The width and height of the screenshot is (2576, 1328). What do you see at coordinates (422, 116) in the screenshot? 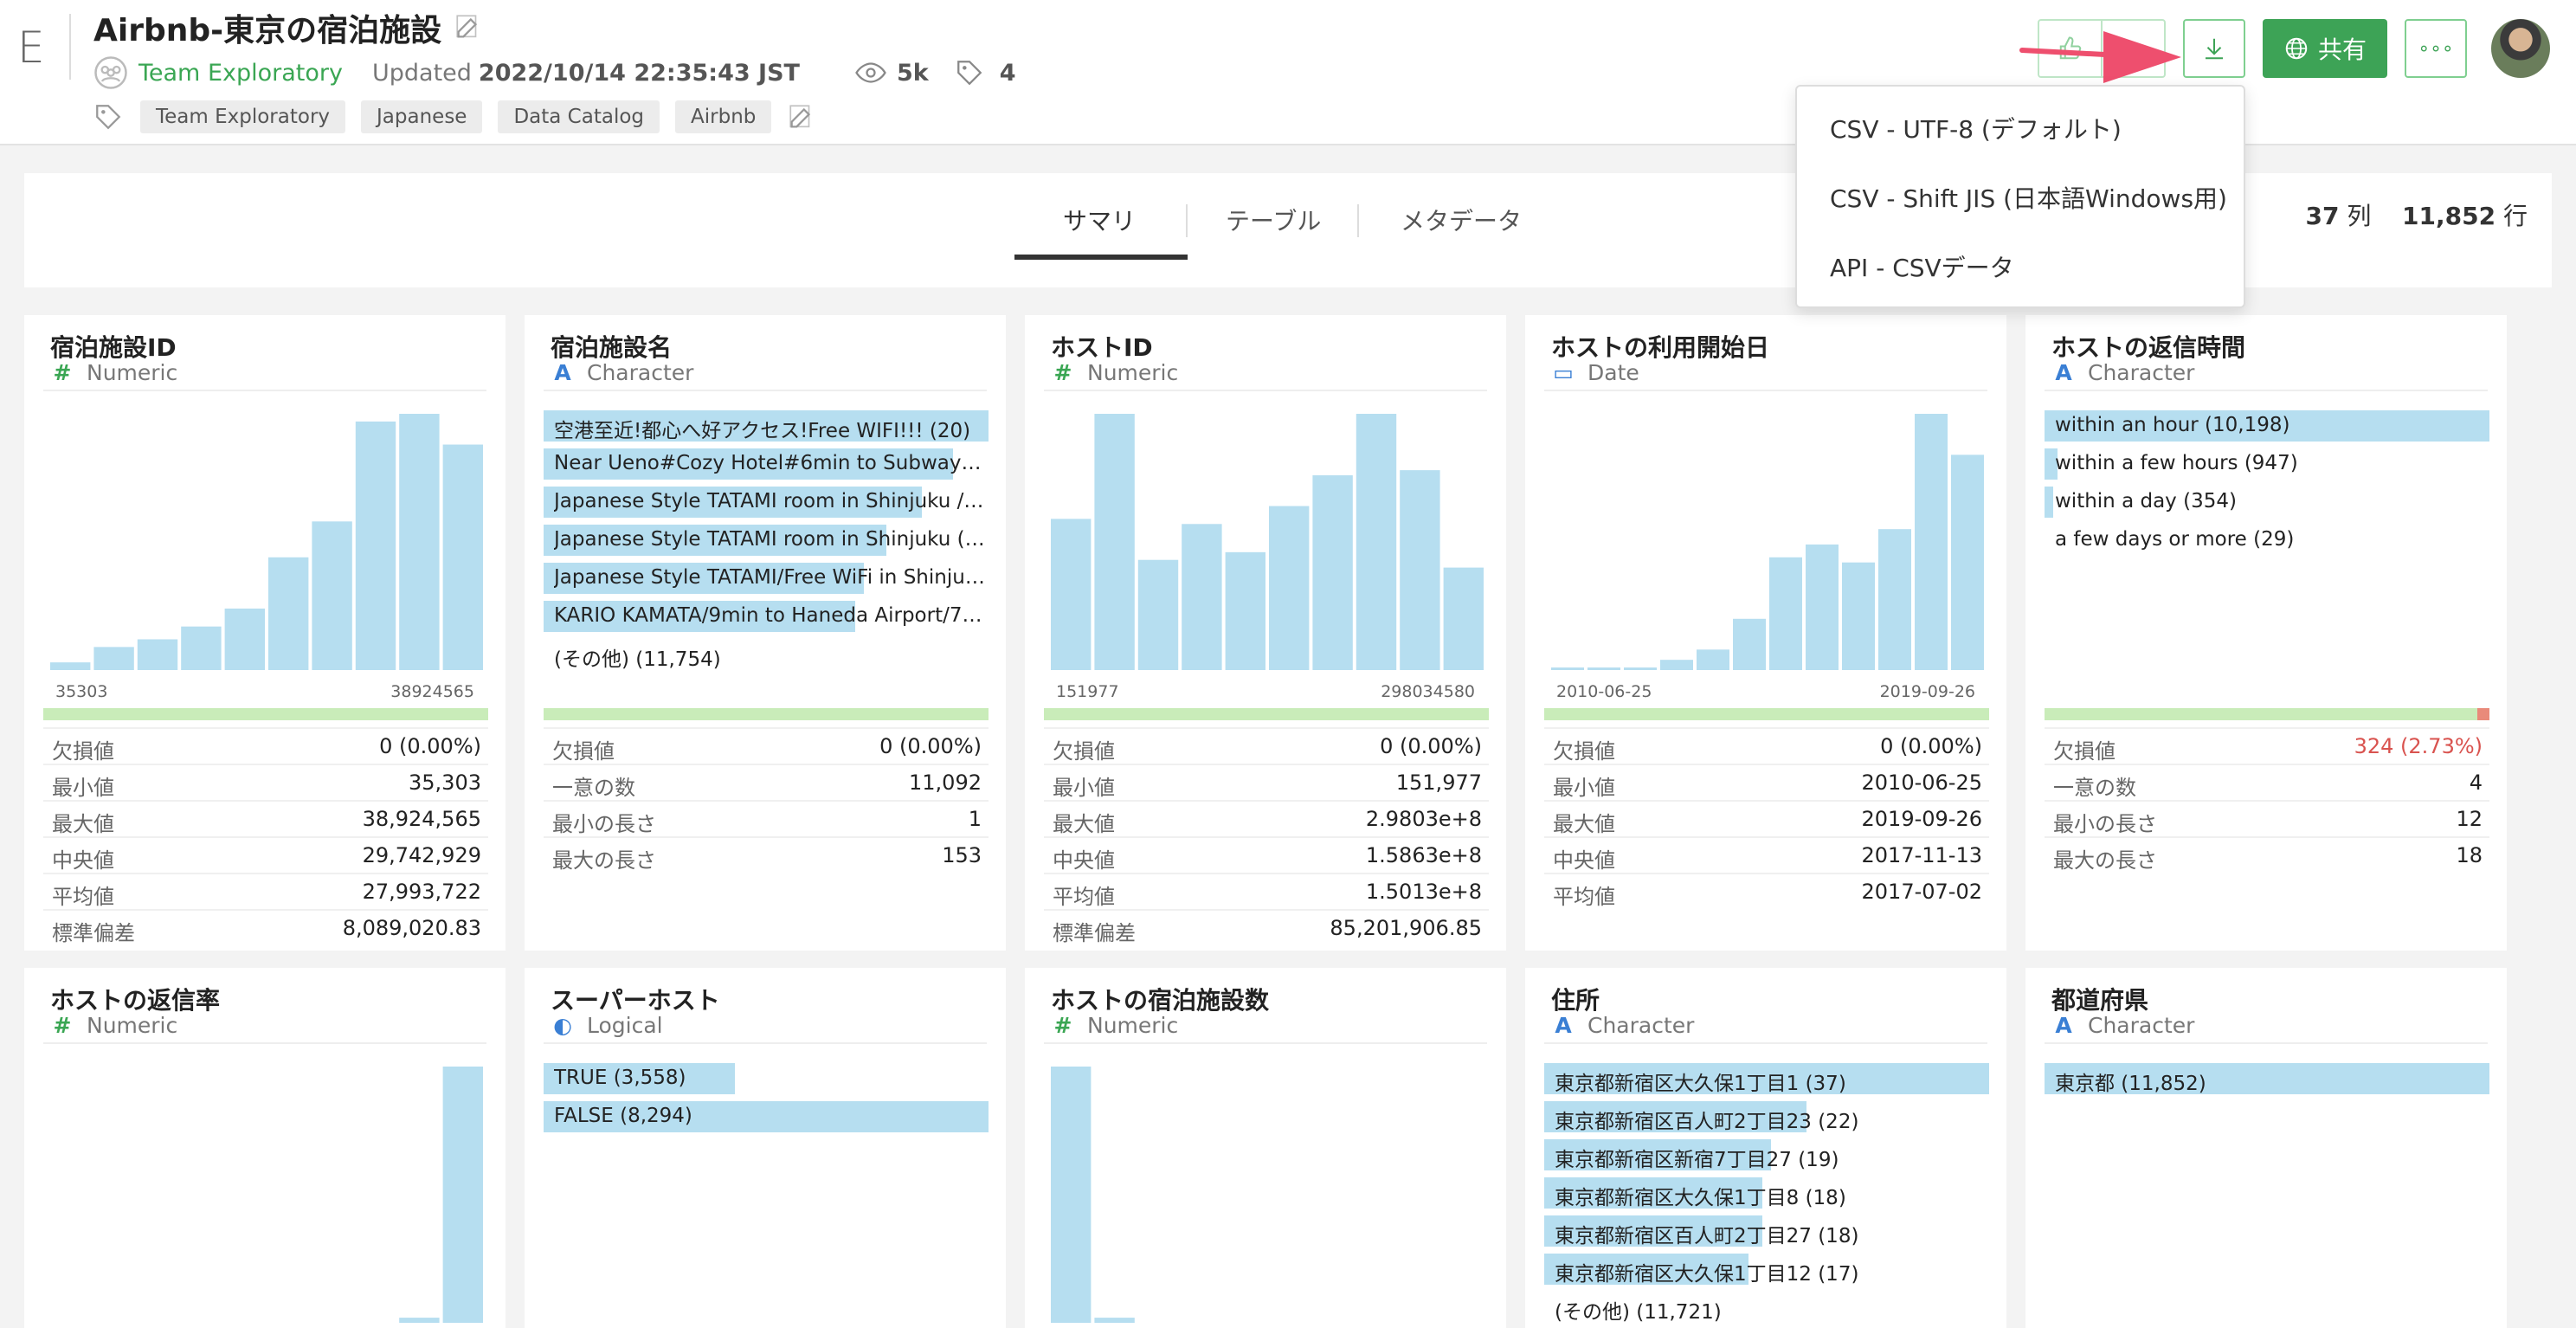
I see `tag-chip: Japanese` at bounding box center [422, 116].